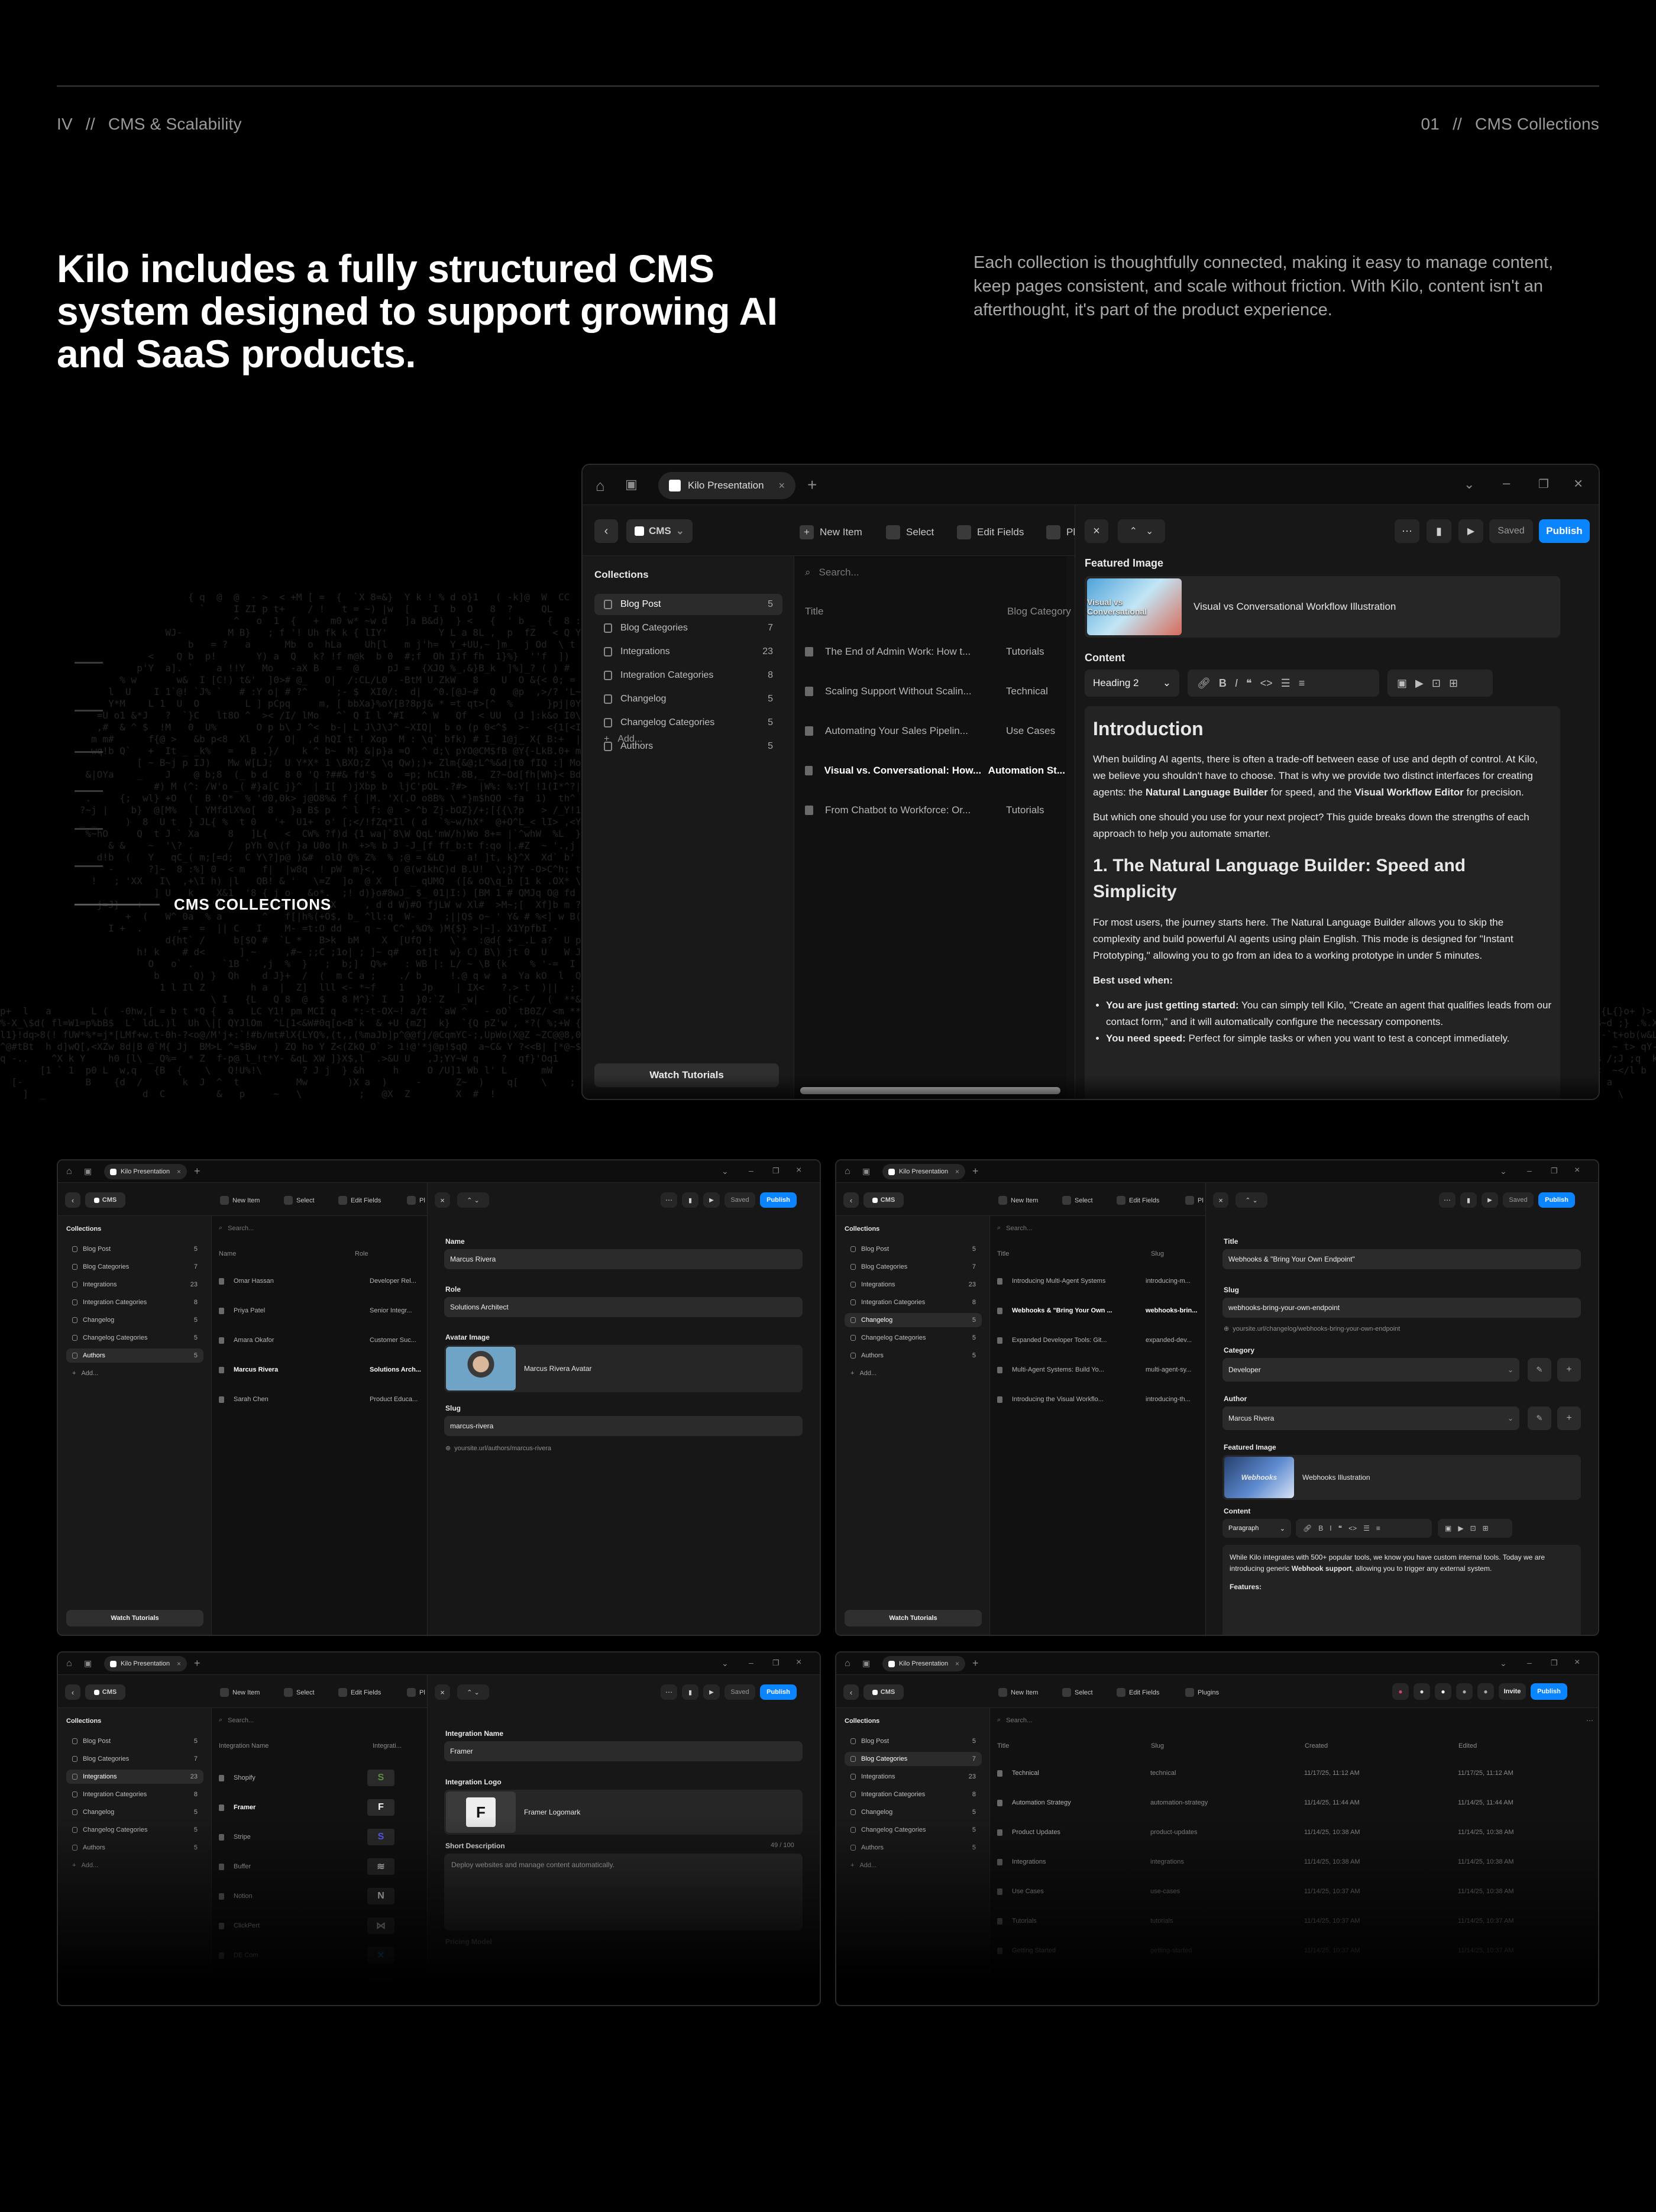 This screenshot has width=1656, height=2212. What do you see at coordinates (1401, 1477) in the screenshot?
I see `featured-image-field: Webhooks Webhooks Illustration` at bounding box center [1401, 1477].